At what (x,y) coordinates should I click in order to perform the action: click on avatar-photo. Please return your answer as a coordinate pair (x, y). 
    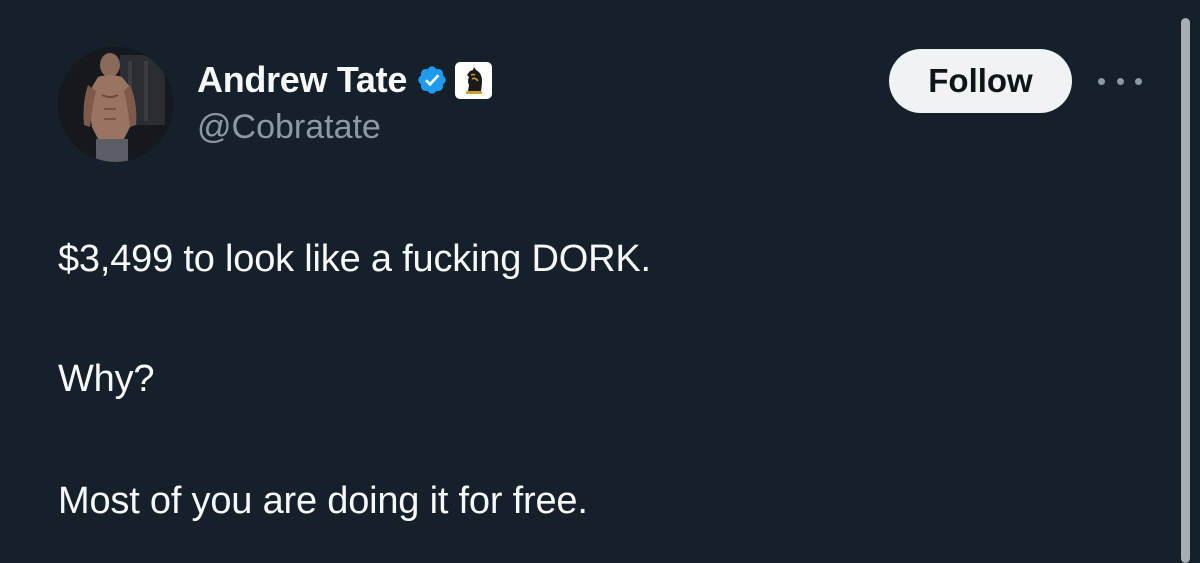
    Looking at the image, I should click on (115, 104).